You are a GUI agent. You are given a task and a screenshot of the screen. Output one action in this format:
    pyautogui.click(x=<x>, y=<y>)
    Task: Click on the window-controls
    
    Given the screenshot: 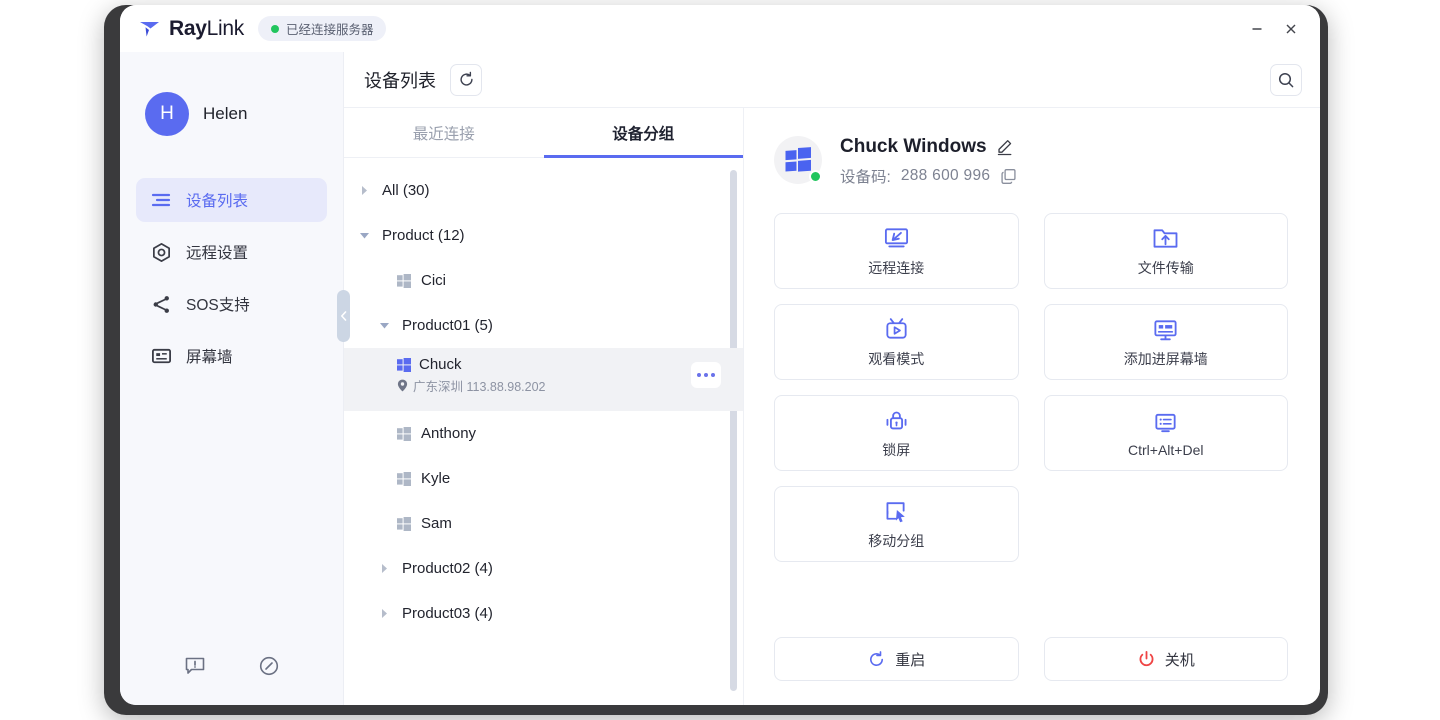 What is the action you would take?
    pyautogui.click(x=1274, y=29)
    